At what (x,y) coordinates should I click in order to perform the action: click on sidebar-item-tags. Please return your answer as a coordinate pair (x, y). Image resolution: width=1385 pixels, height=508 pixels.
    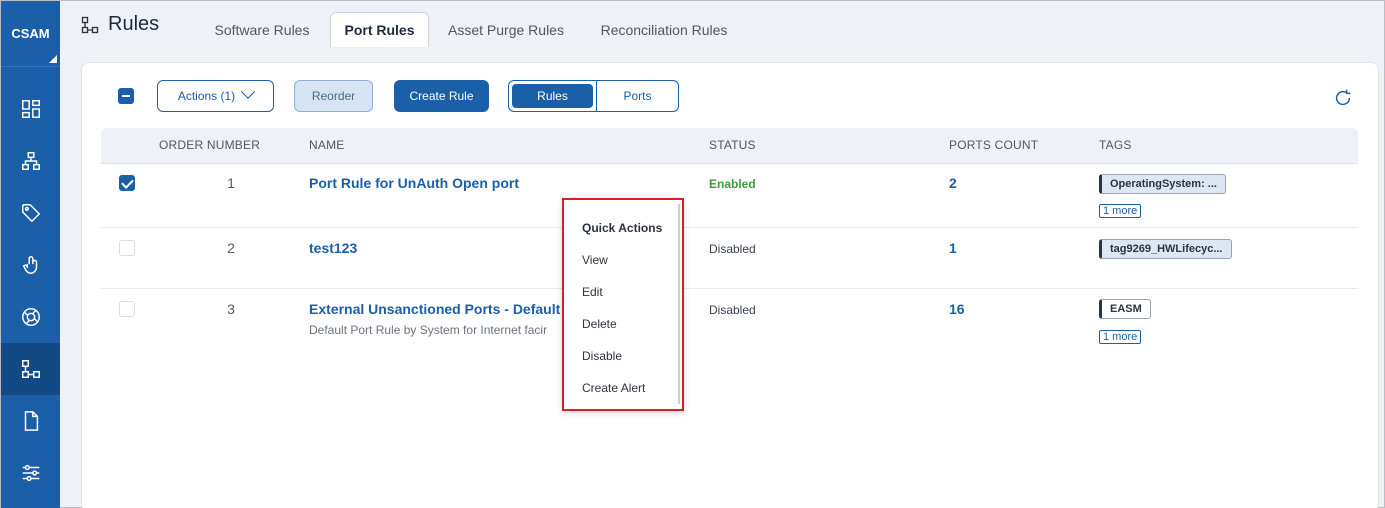
    Looking at the image, I should click on (30, 213).